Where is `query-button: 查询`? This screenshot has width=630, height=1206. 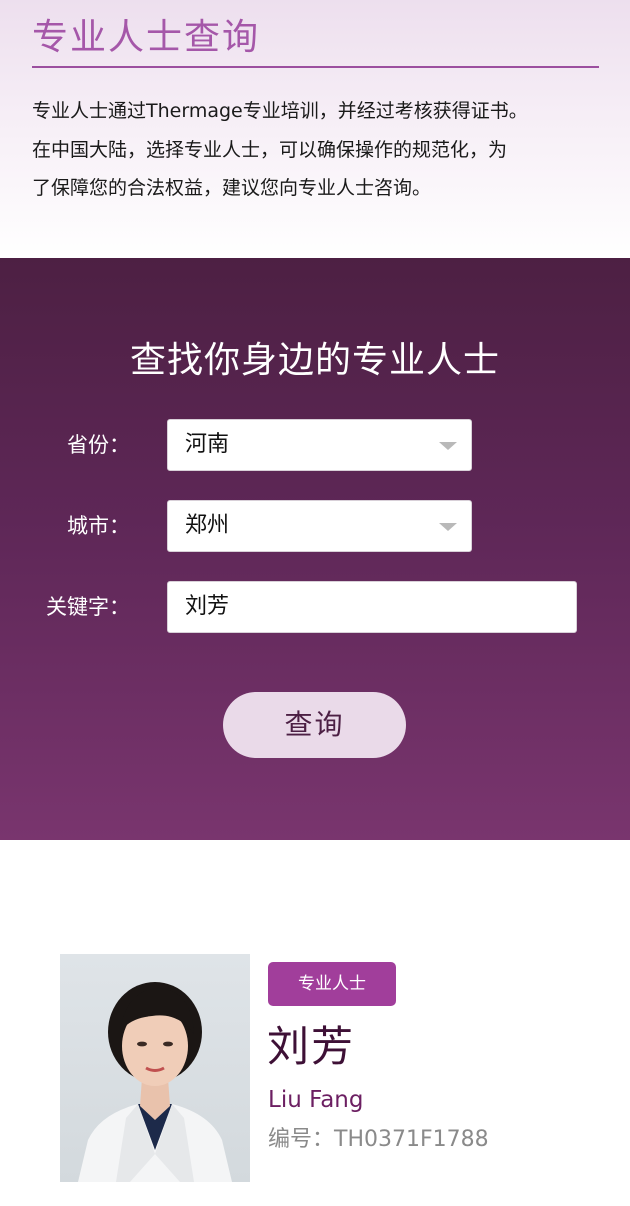
query-button: 查询 is located at coordinates (314, 725).